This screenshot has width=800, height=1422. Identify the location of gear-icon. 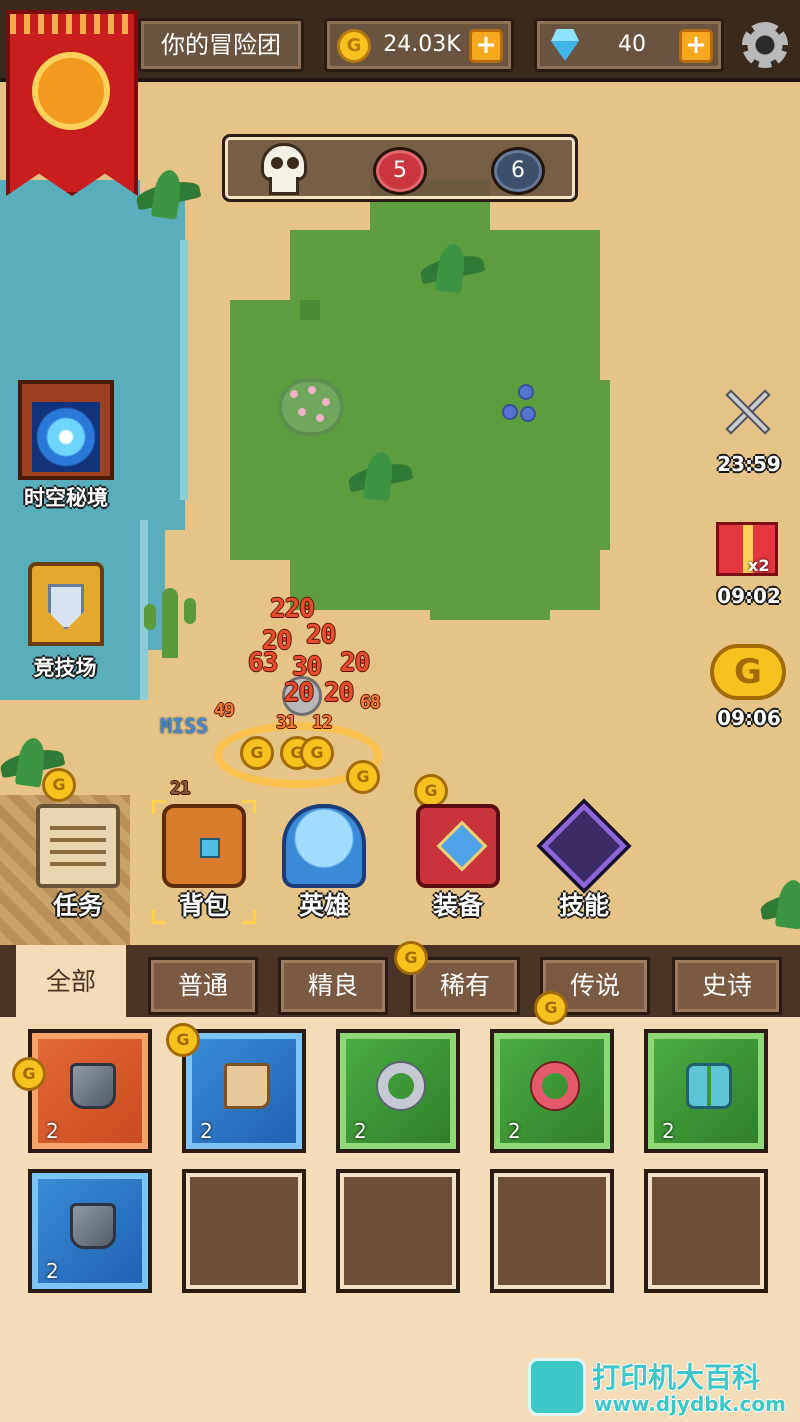
(765, 45).